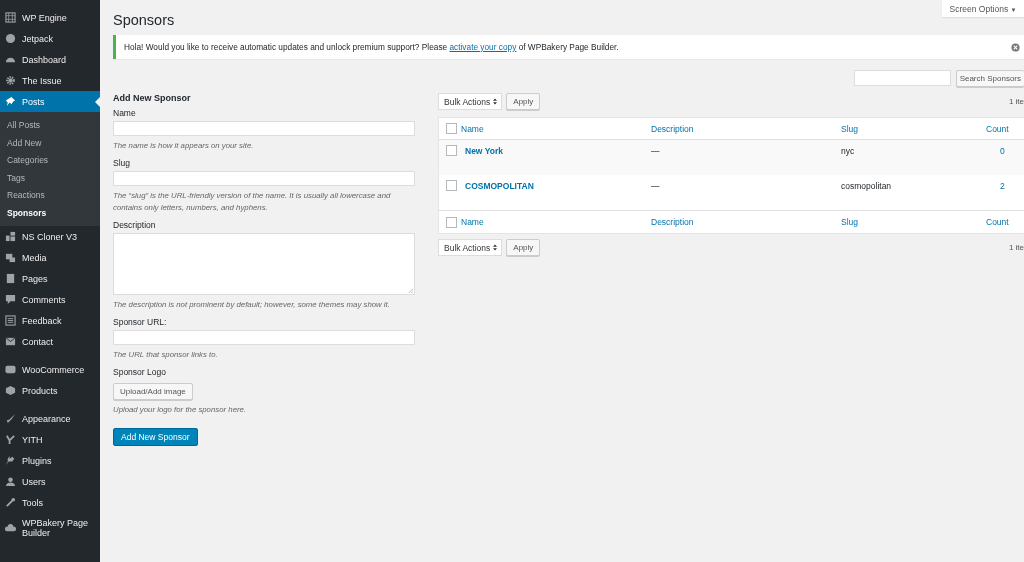 The width and height of the screenshot is (1024, 562). What do you see at coordinates (10, 299) in the screenshot?
I see `speech-bubble-icon` at bounding box center [10, 299].